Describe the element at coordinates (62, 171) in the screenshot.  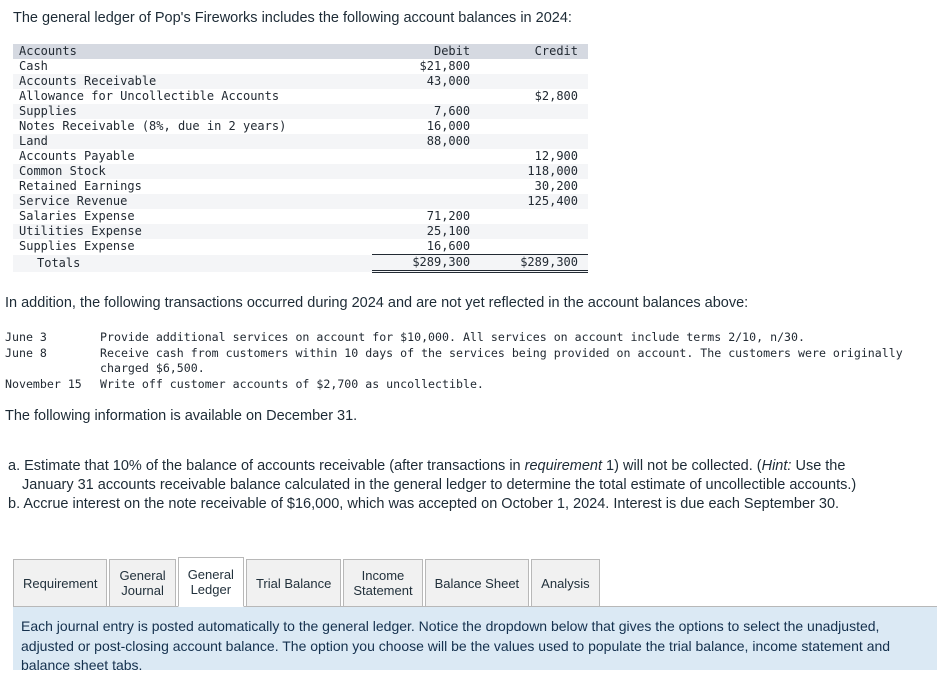
I see `account-name: Common Stock` at that location.